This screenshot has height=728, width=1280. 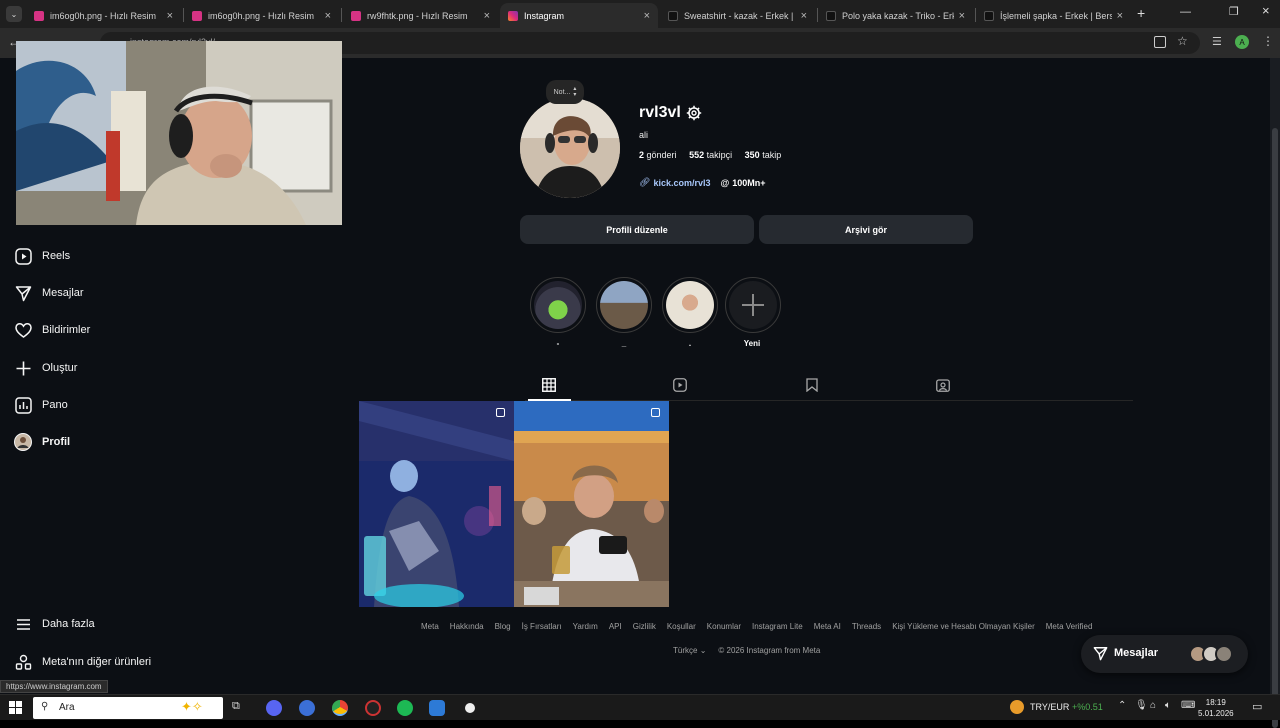 What do you see at coordinates (866, 229) in the screenshot?
I see `view-archive-button: Arşivi gör` at bounding box center [866, 229].